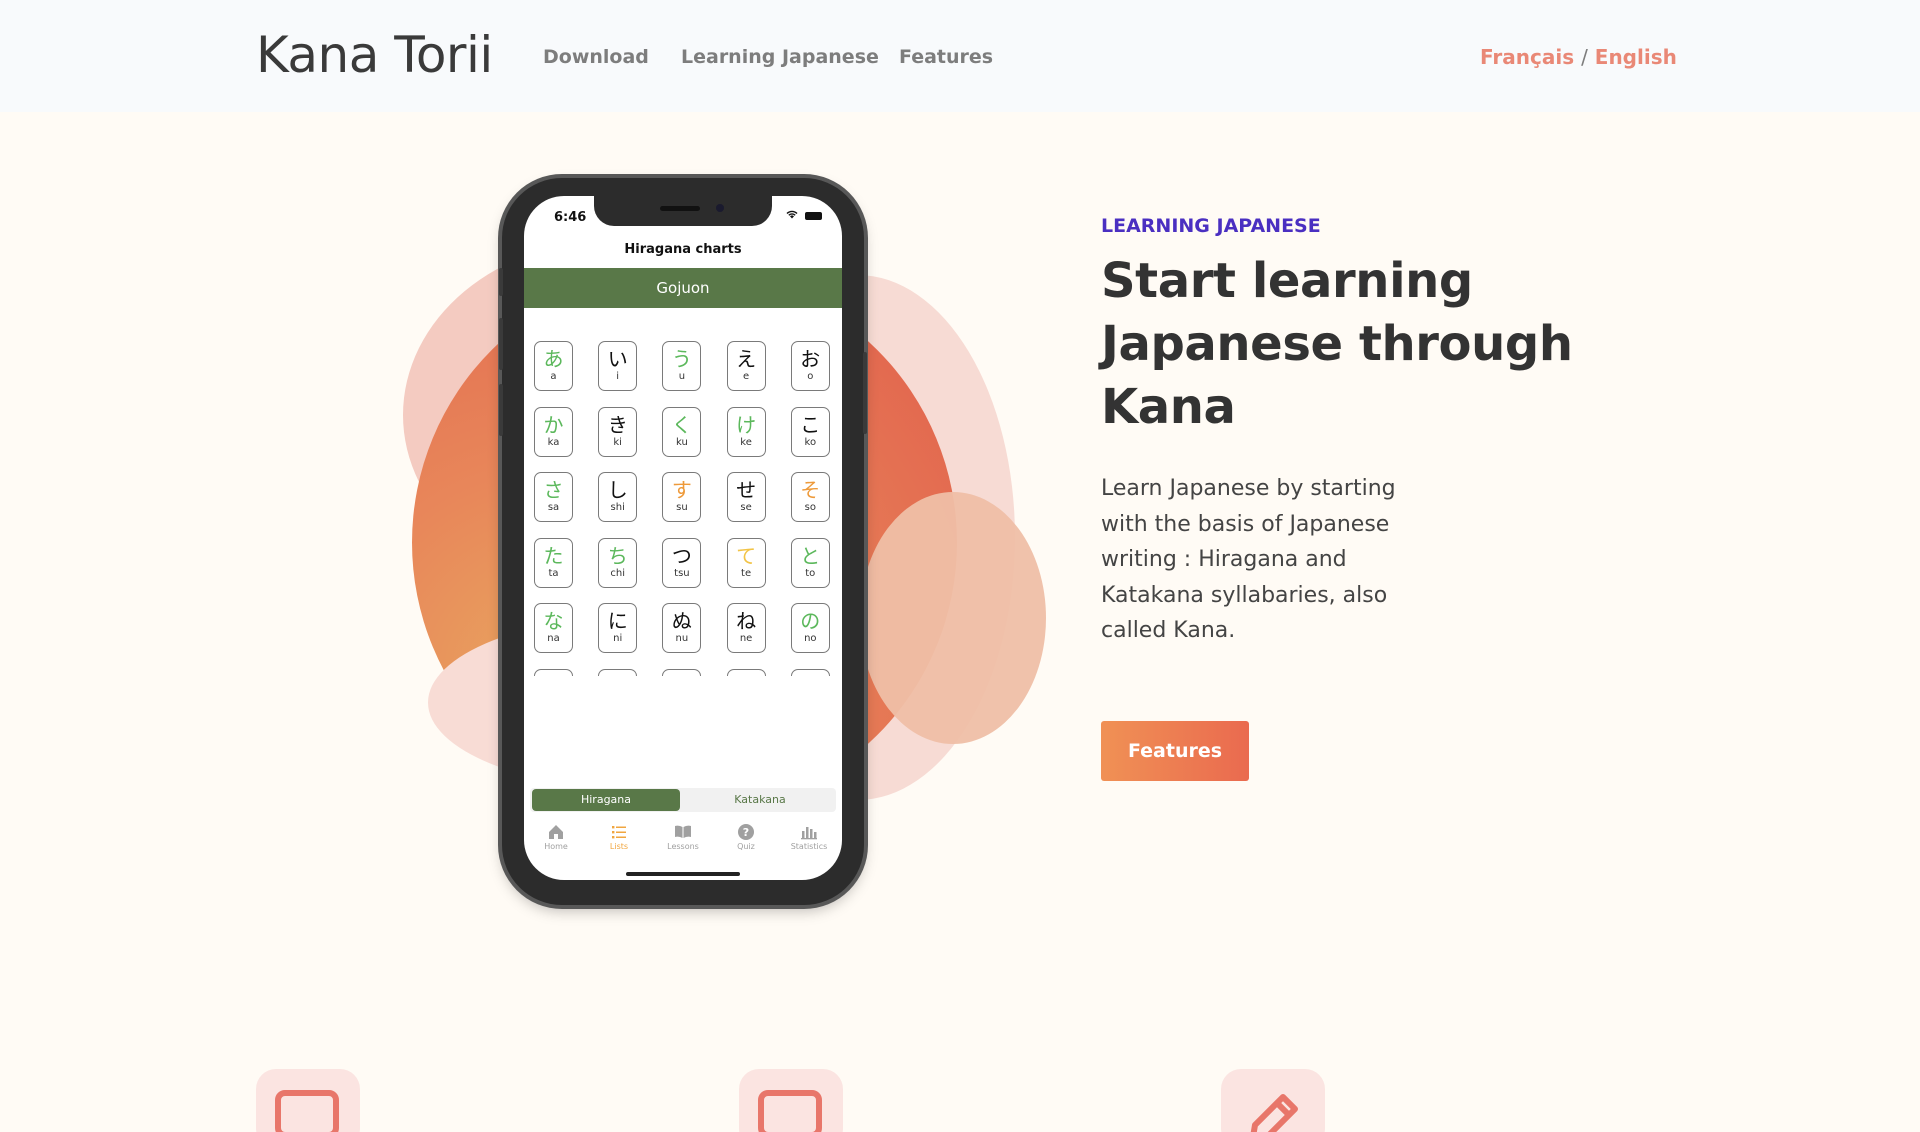  I want to click on kana-cell: ぬ nu, so click(682, 628).